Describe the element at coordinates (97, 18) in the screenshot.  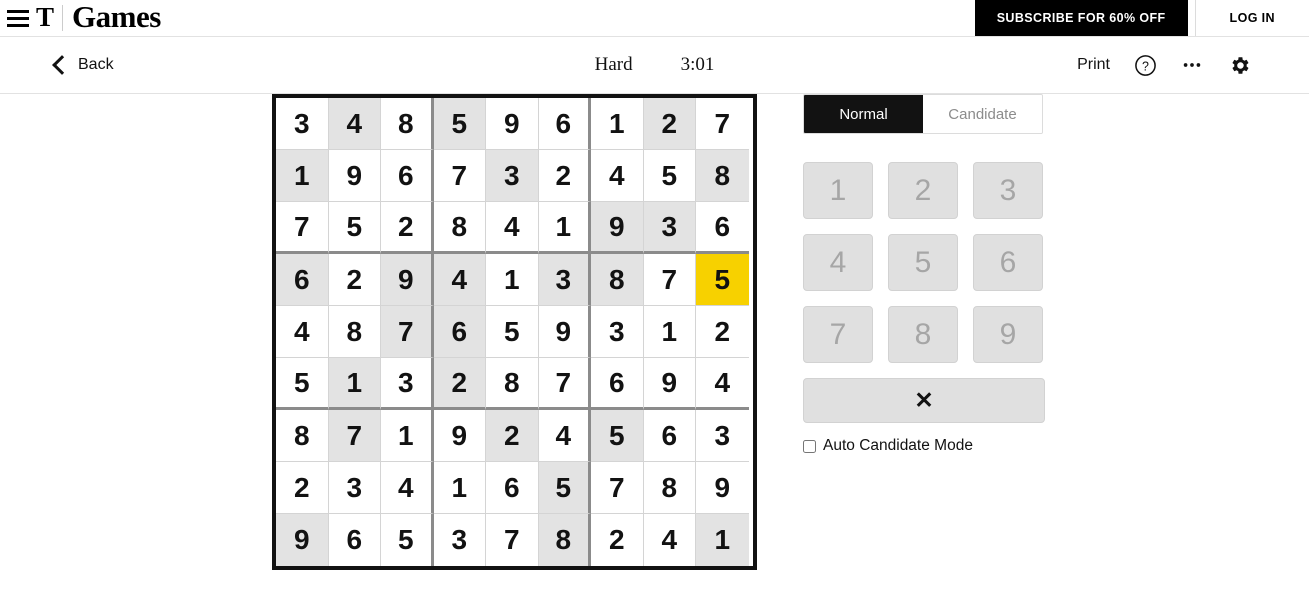
I see `nyt-games-logo: T Games` at that location.